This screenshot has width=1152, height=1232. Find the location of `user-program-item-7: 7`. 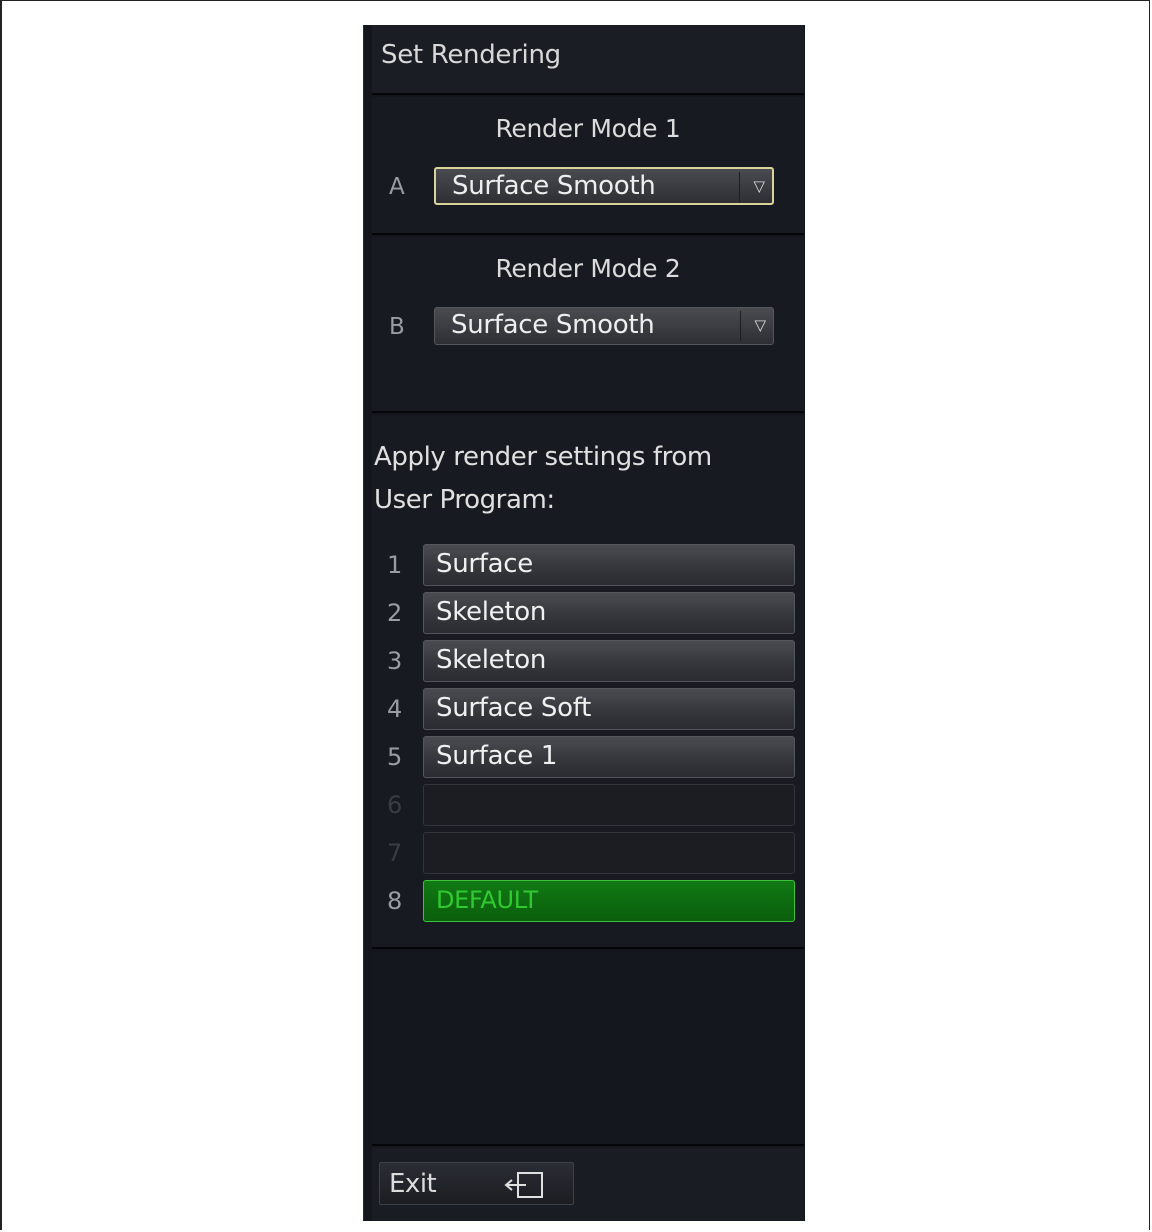

user-program-item-7: 7 is located at coordinates (588, 854).